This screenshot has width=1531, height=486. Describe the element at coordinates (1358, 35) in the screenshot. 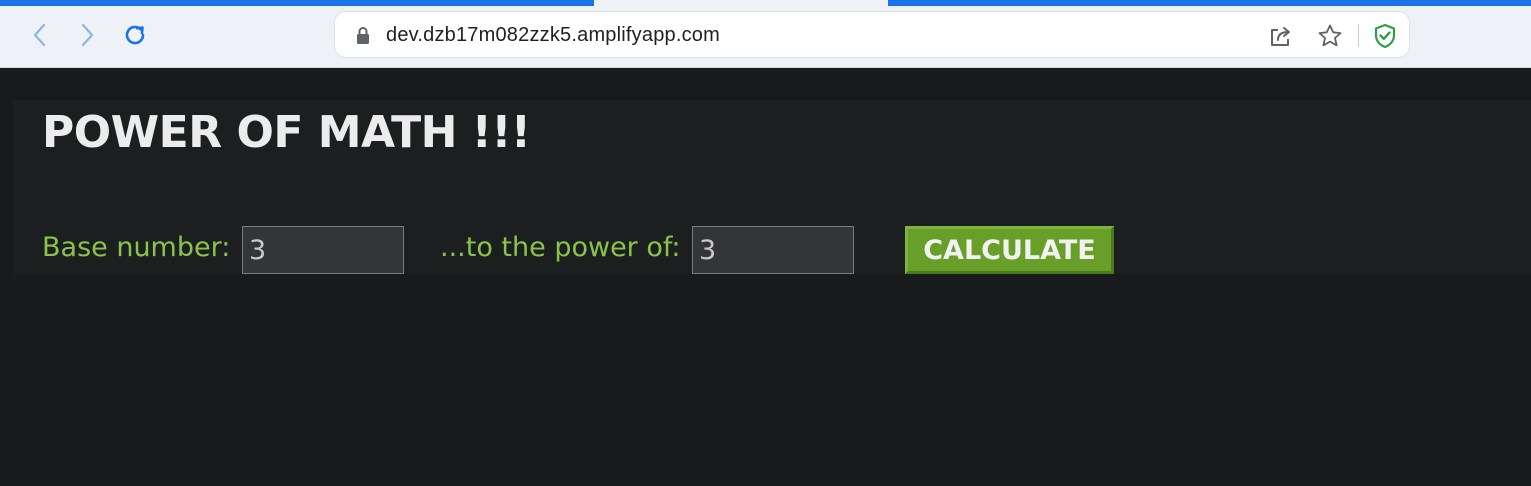

I see `omnibox-divider` at that location.